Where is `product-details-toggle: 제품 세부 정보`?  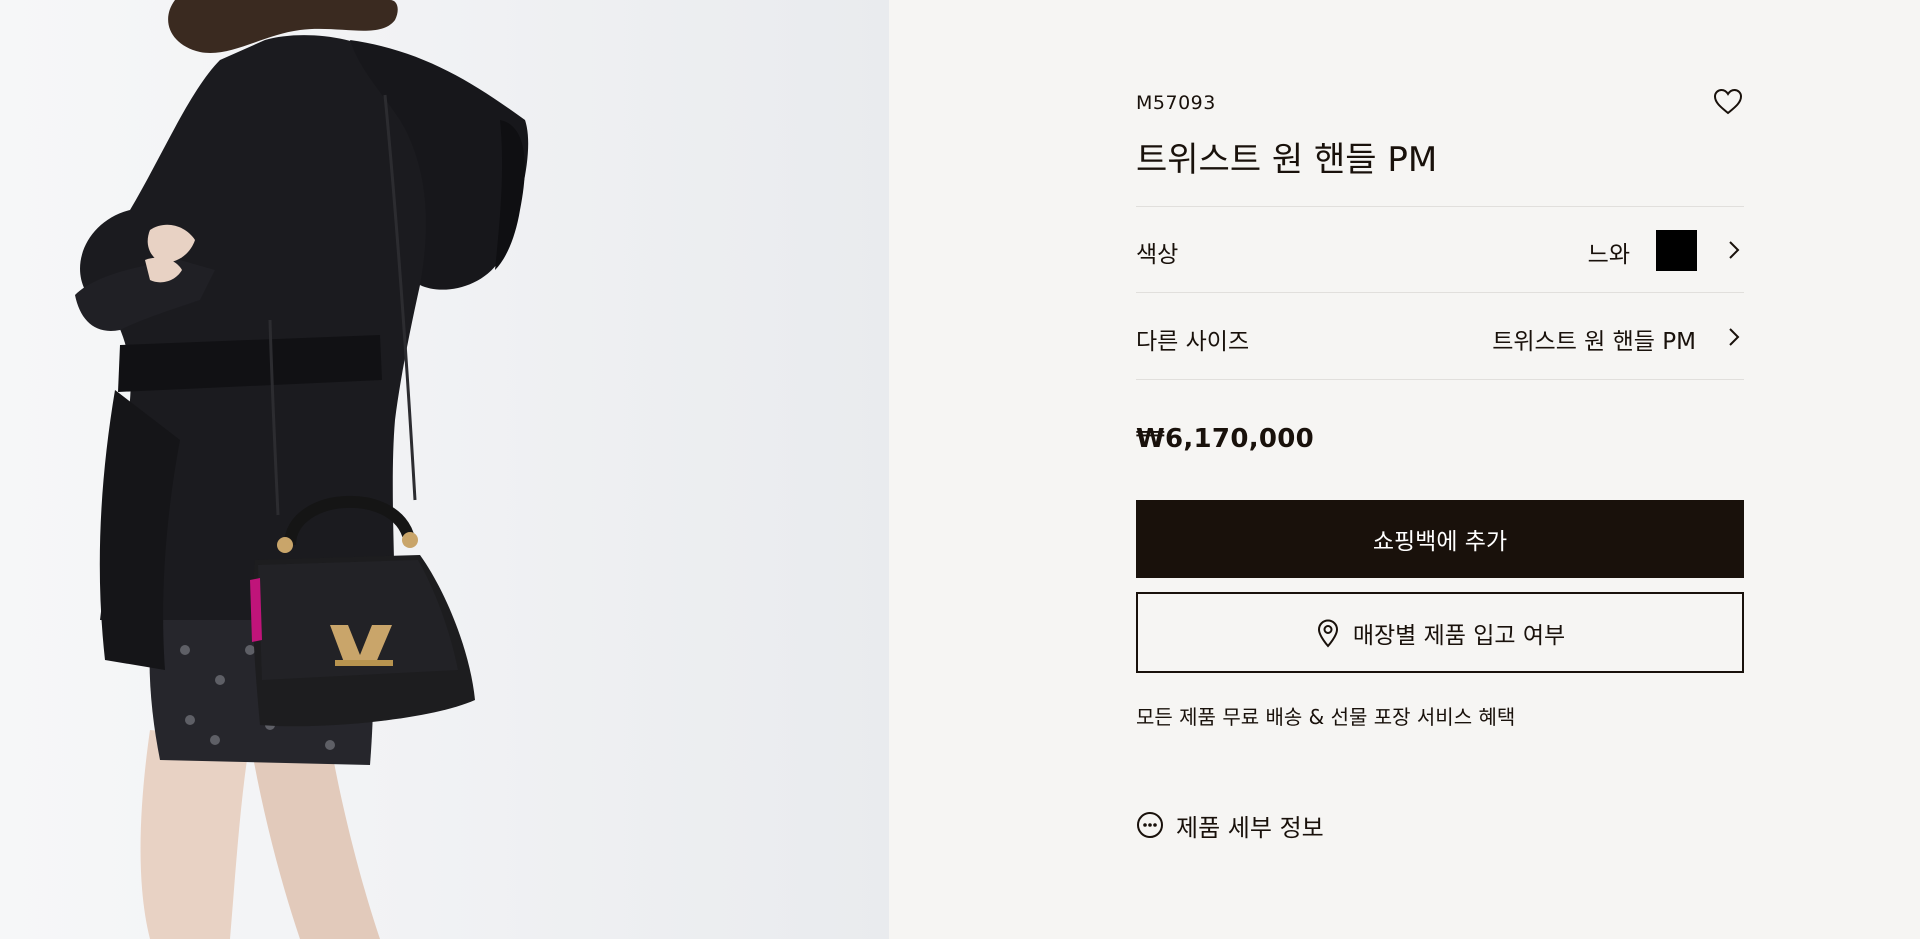 product-details-toggle: 제품 세부 정보 is located at coordinates (1230, 825).